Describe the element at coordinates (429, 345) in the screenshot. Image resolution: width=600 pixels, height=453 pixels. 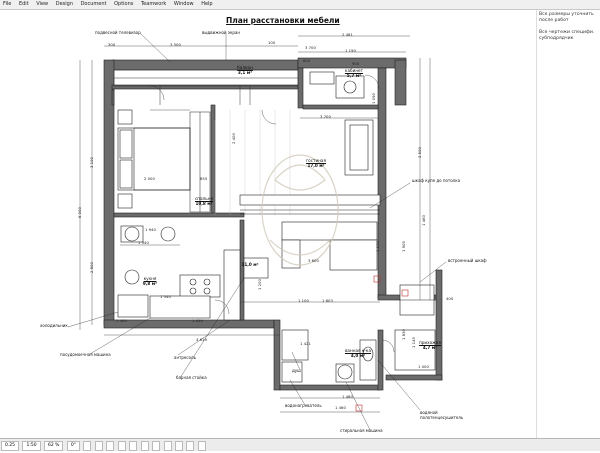
I see `room-hallway: прихожая 4,7 м²` at that location.